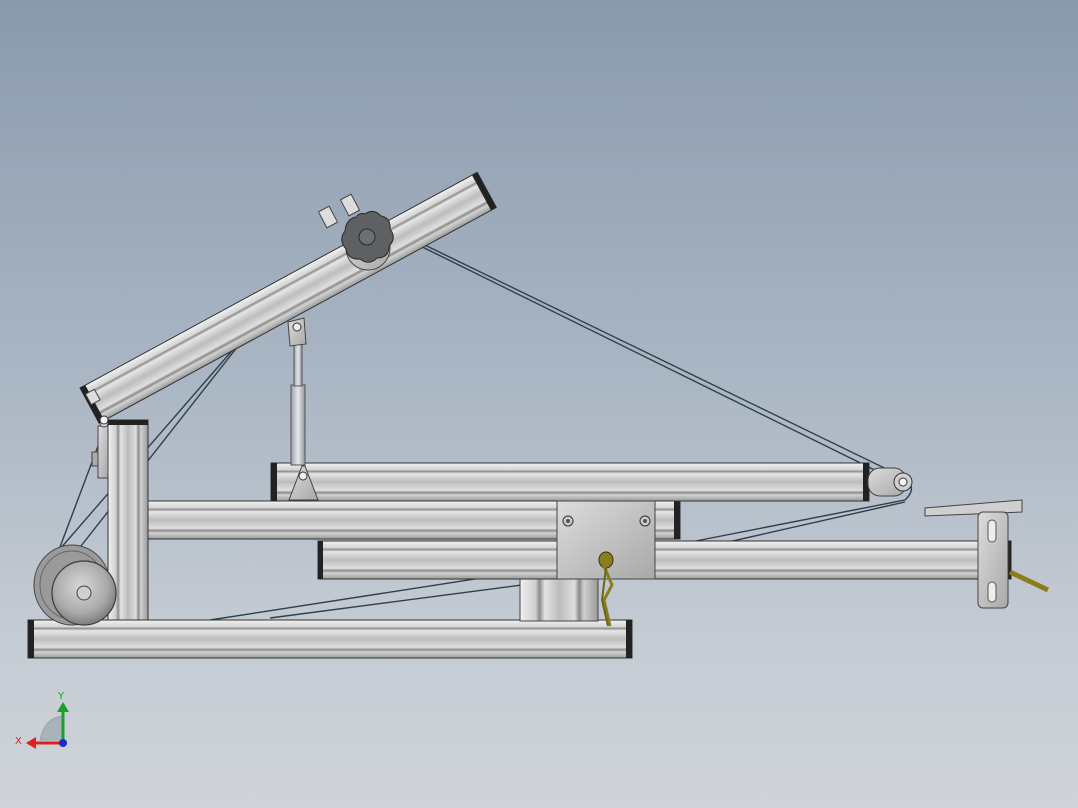  What do you see at coordinates (1029, 581) in the screenshot?
I see `pedal-pin` at bounding box center [1029, 581].